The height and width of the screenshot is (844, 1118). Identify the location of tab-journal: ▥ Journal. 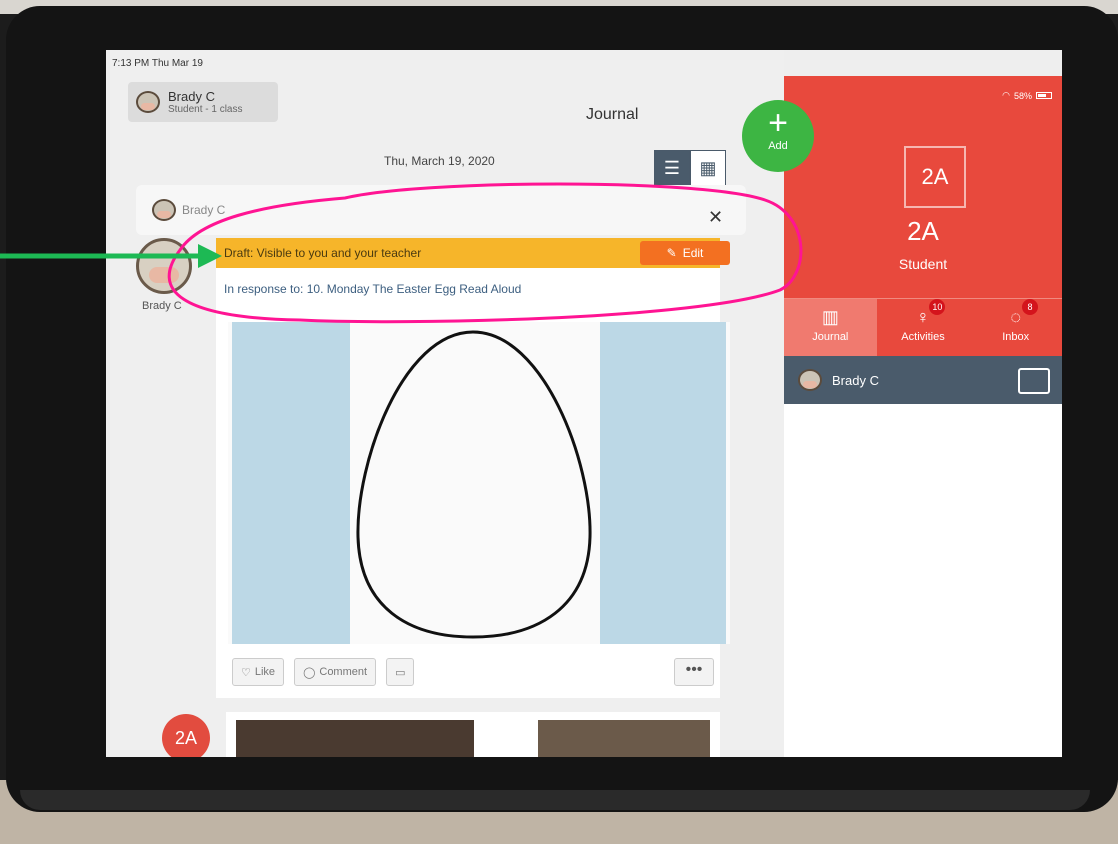
(830, 327).